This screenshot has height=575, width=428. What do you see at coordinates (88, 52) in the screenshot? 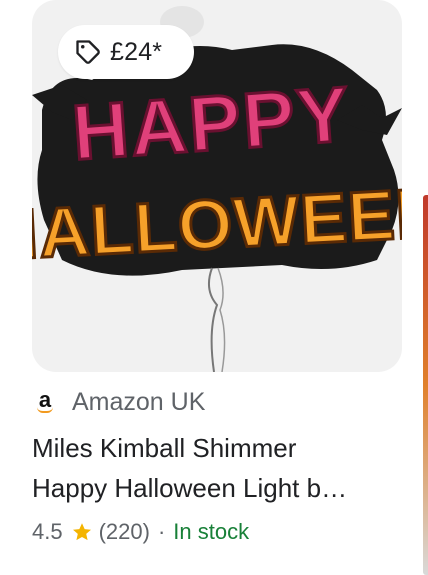
I see `tag-icon` at bounding box center [88, 52].